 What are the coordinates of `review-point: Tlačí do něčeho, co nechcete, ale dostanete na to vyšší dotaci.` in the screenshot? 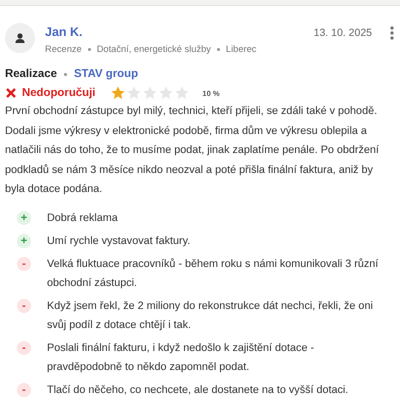 It's located at (198, 390).